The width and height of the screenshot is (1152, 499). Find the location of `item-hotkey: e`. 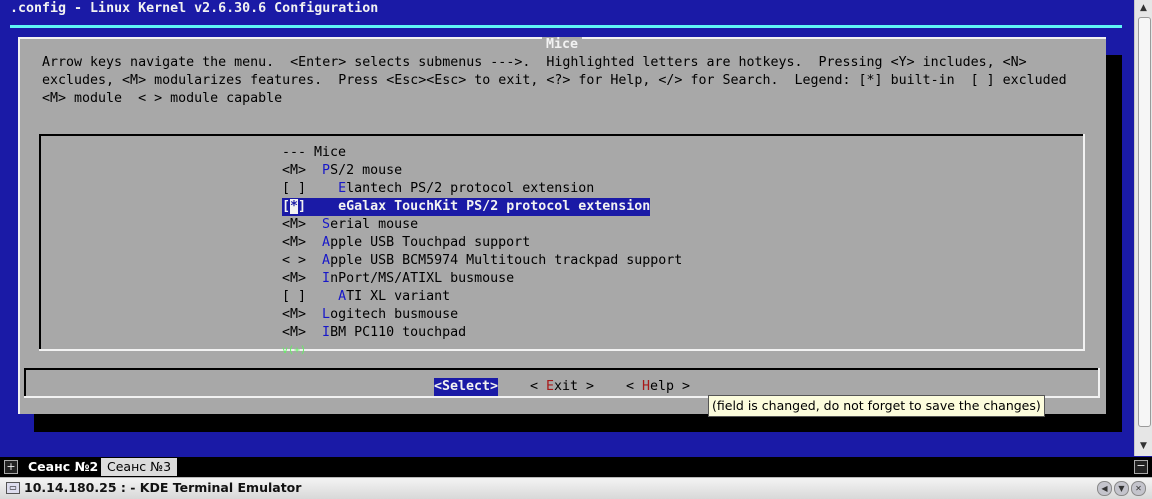

item-hotkey: e is located at coordinates (342, 206).